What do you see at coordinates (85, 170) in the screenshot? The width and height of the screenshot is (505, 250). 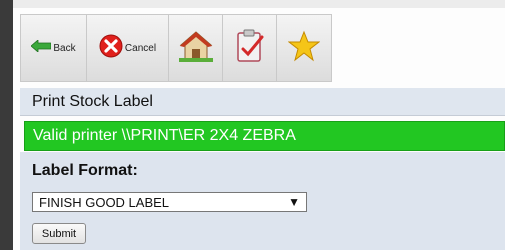 I see `label-format-label: Label Format:` at bounding box center [85, 170].